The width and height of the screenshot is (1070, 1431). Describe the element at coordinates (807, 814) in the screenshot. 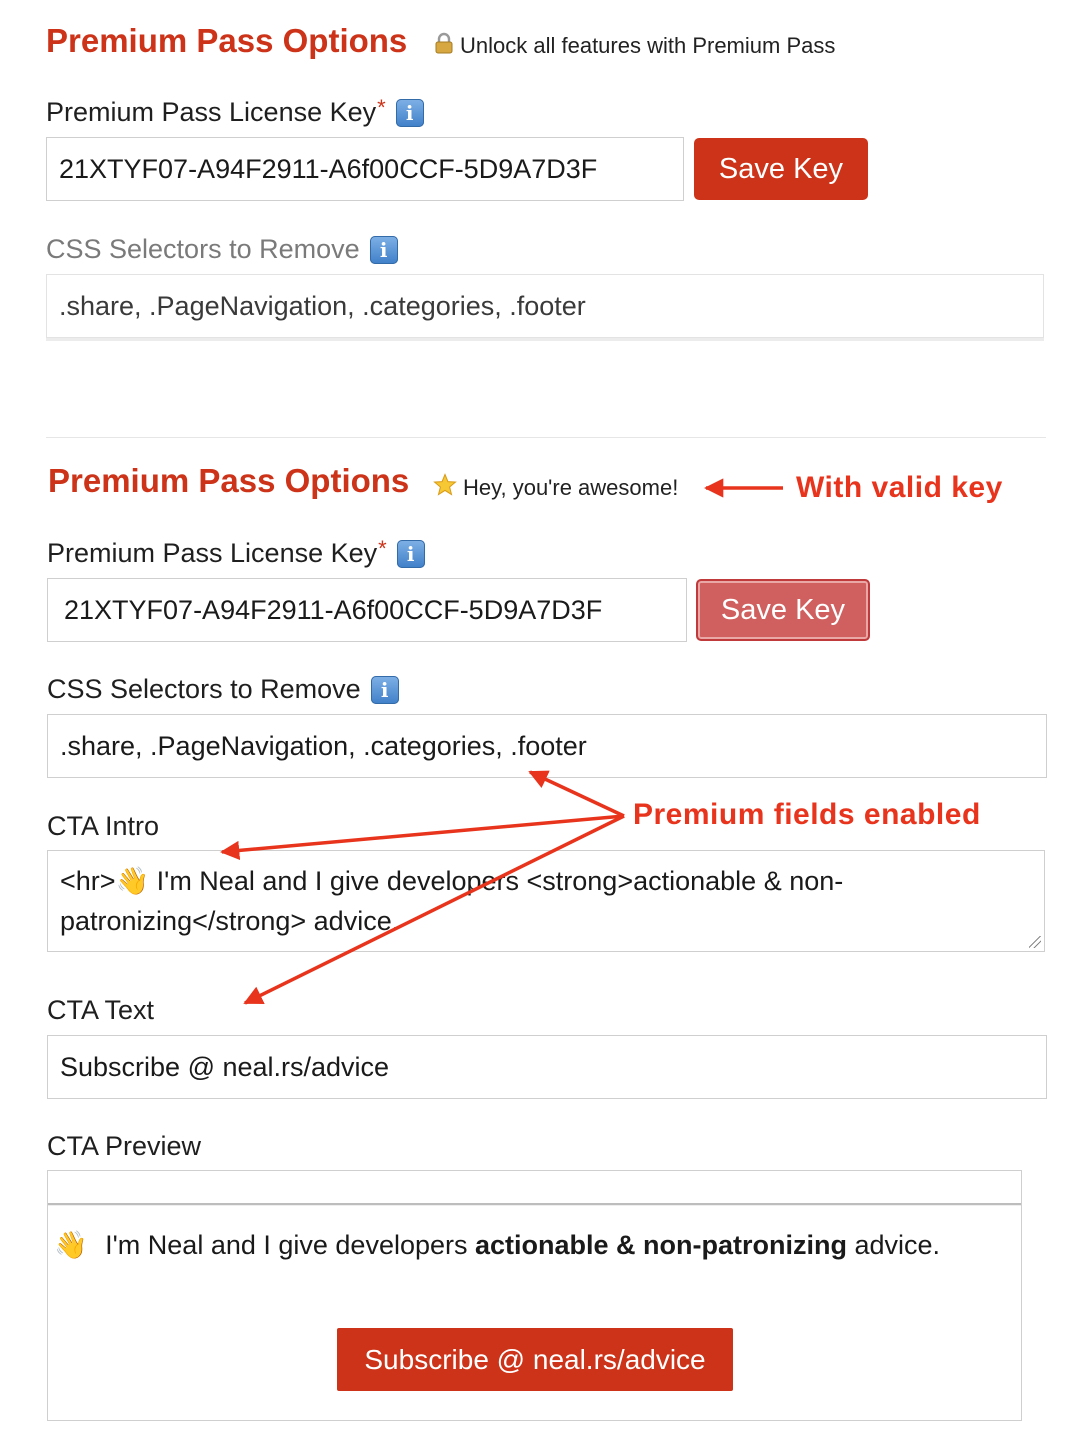

I see `premium-fields-note: Premium fields enabled` at that location.